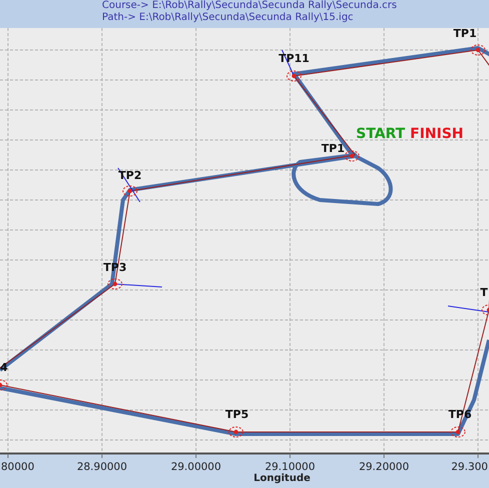 This screenshot has width=489, height=488. Describe the element at coordinates (228, 18) in the screenshot. I see `track-file-path: Path-> E:\Rob\Rally\Secunda\Secunda Rally\15.igc` at that location.